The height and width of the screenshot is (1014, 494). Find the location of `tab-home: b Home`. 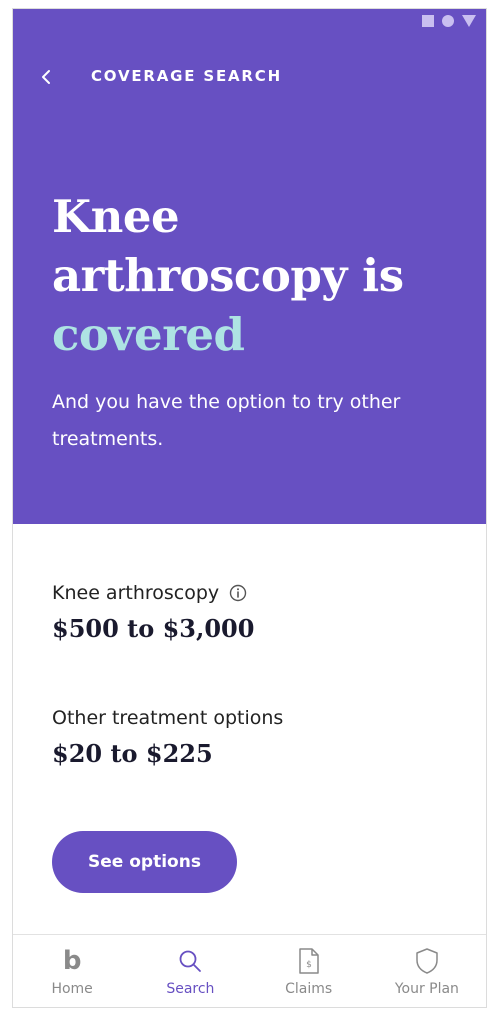

tab-home: b Home is located at coordinates (72, 971).